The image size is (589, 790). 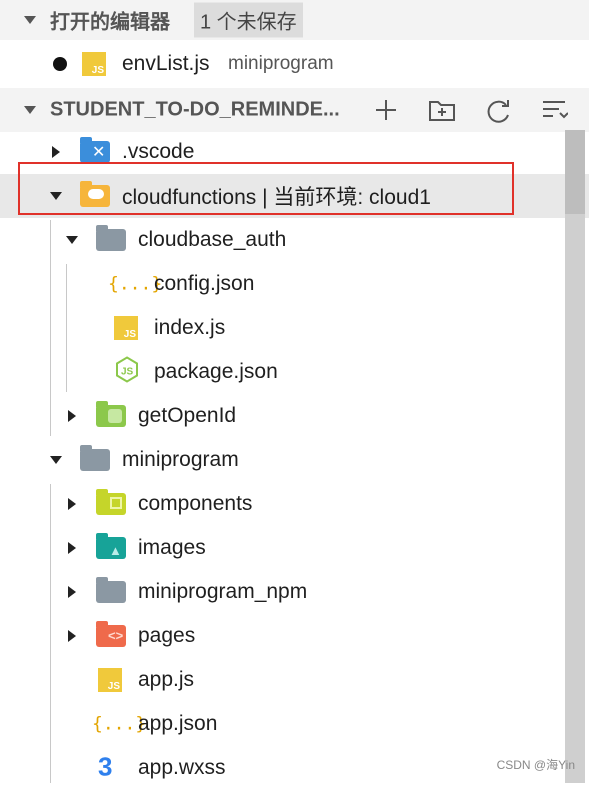 I want to click on tree-item-index-js: JS index.js, so click(x=294, y=328).